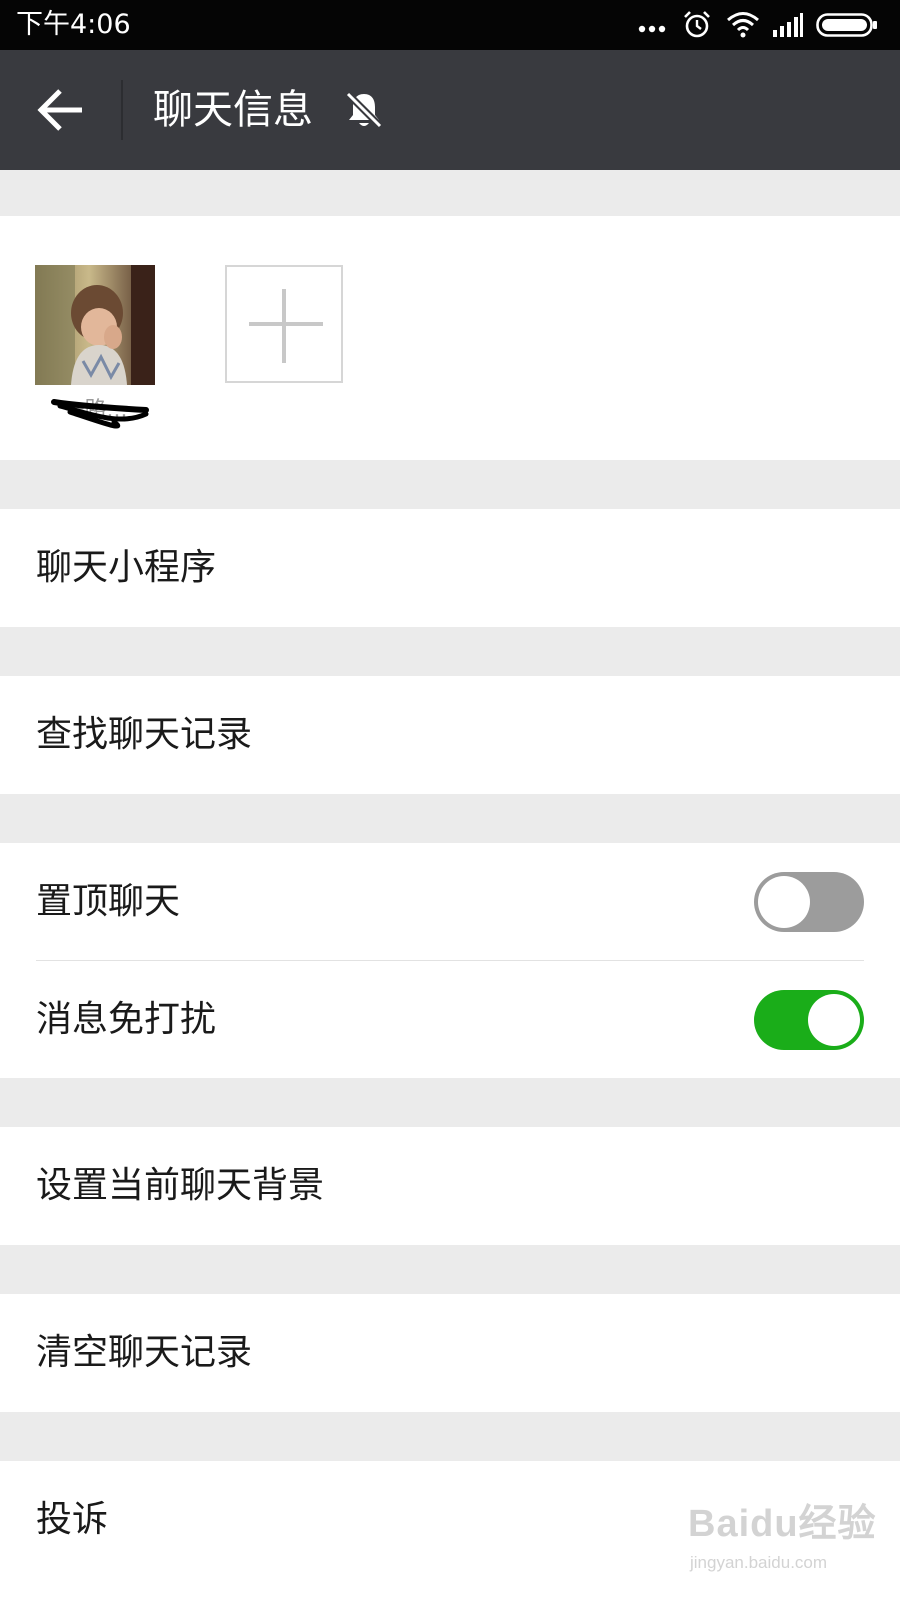 This screenshot has height=1600, width=900. What do you see at coordinates (233, 110) in the screenshot?
I see `page-title: 聊天信息` at bounding box center [233, 110].